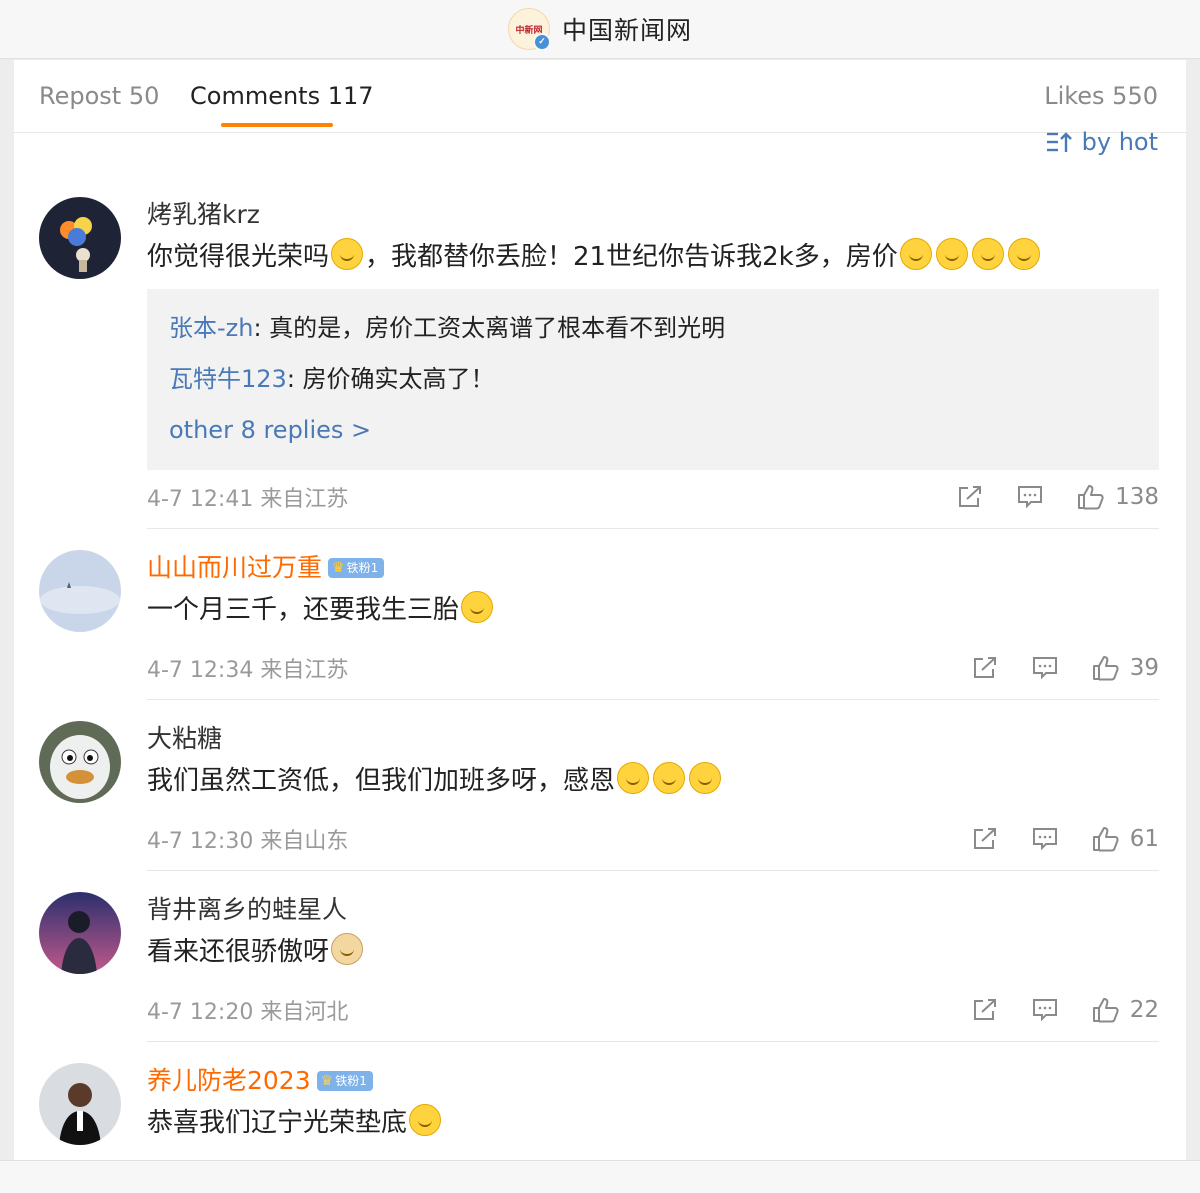  I want to click on reply-item: 张本-zh: 真的是，房价工资太离谱了根本看不到光明, so click(653, 328).